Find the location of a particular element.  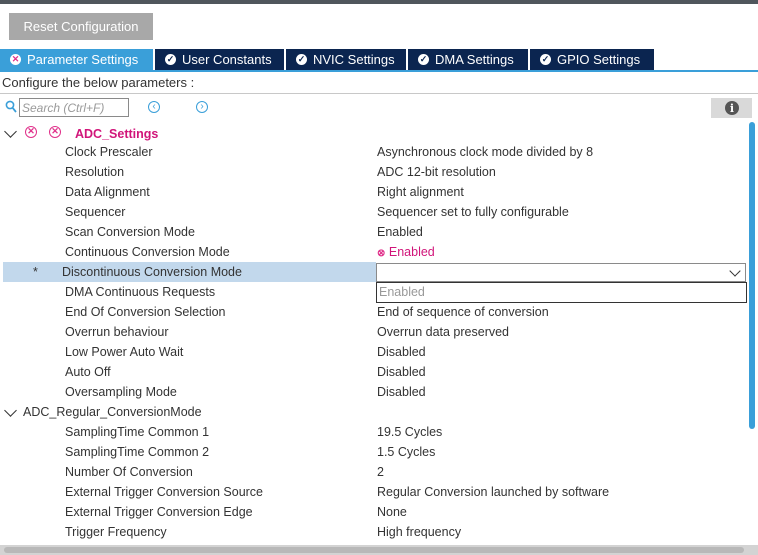

param-row-auto-off: Auto Off Disabled is located at coordinates (372, 372).